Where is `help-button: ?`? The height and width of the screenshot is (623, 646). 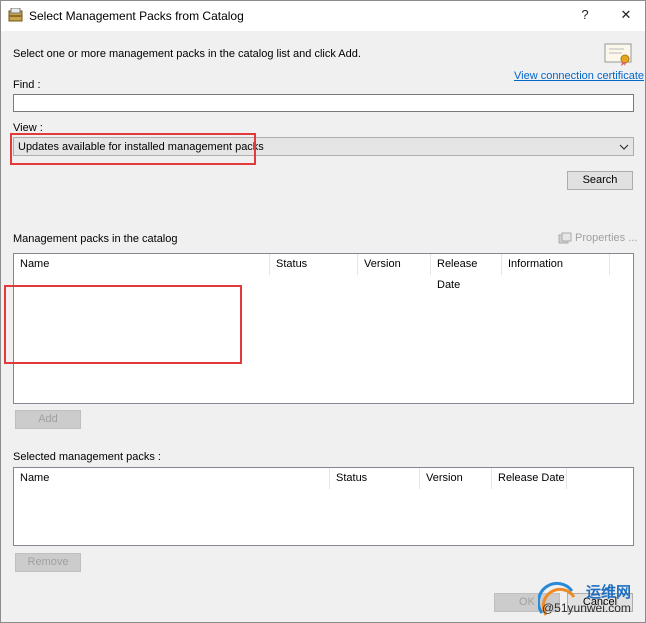
help-button: ? is located at coordinates (585, 15).